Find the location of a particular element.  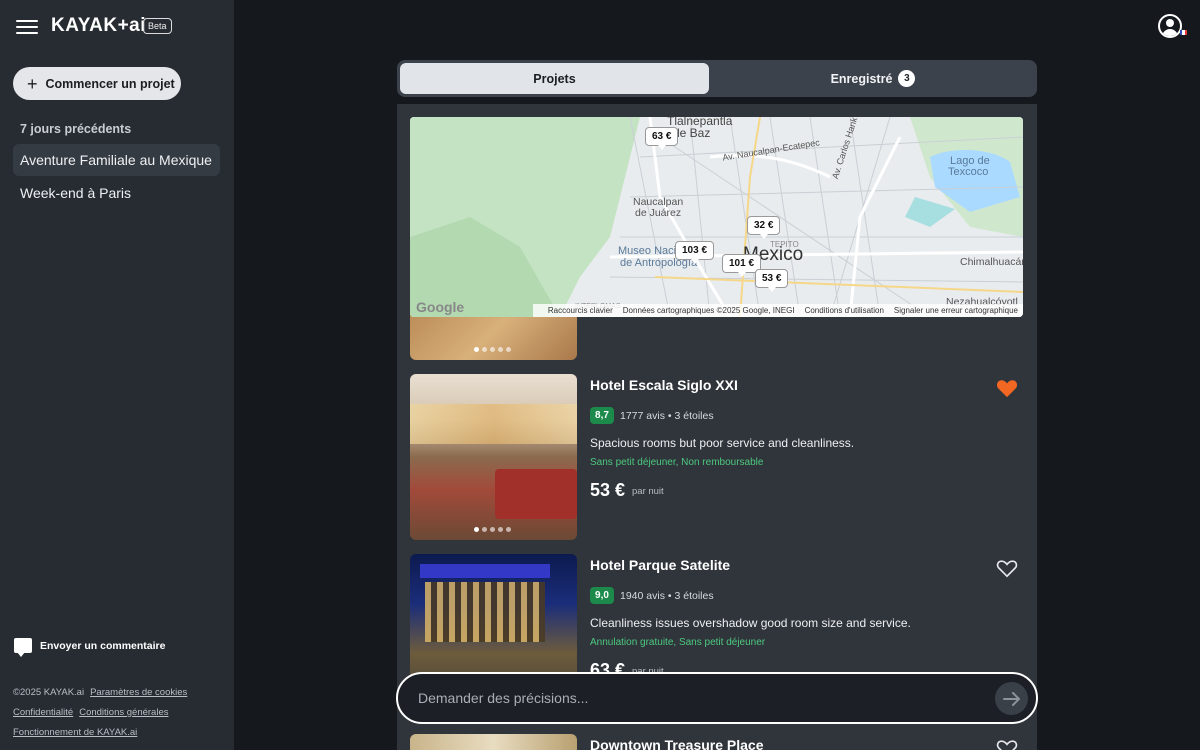

history-section-label: 7 jours précédents is located at coordinates (76, 129).